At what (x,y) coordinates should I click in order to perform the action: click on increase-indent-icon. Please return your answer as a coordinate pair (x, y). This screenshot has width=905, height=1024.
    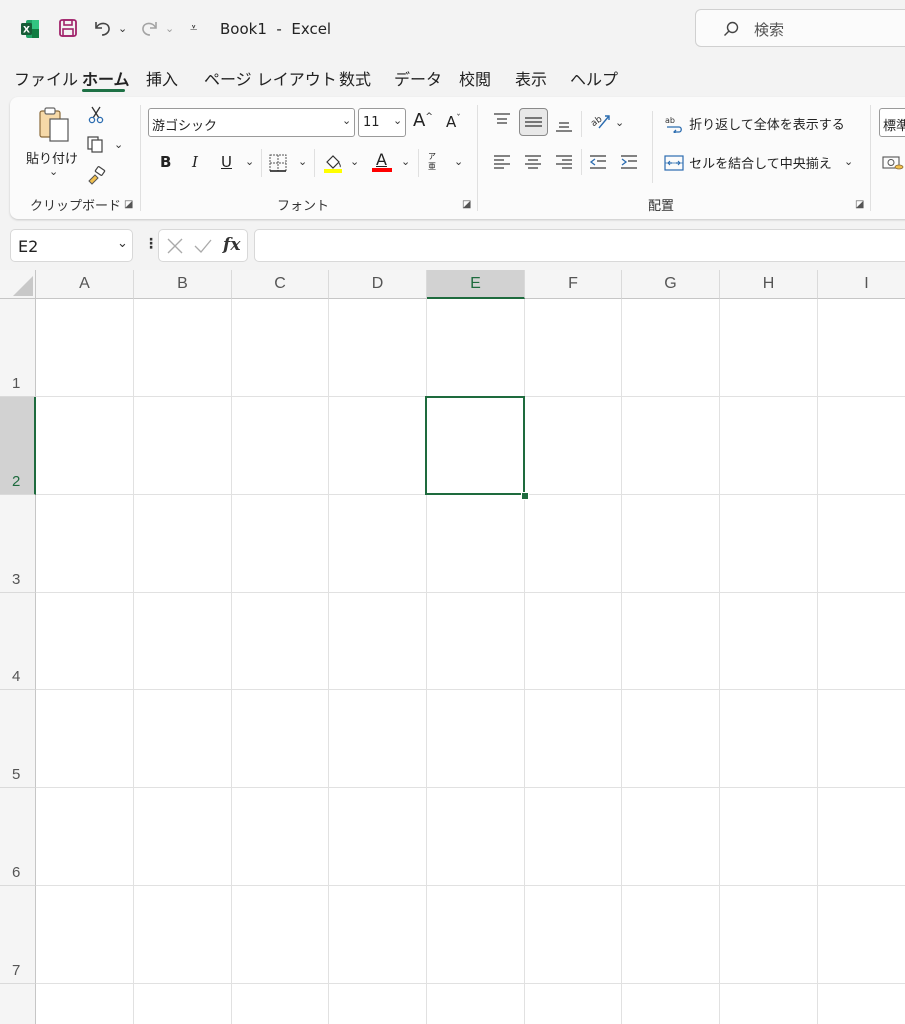
    Looking at the image, I should click on (629, 162).